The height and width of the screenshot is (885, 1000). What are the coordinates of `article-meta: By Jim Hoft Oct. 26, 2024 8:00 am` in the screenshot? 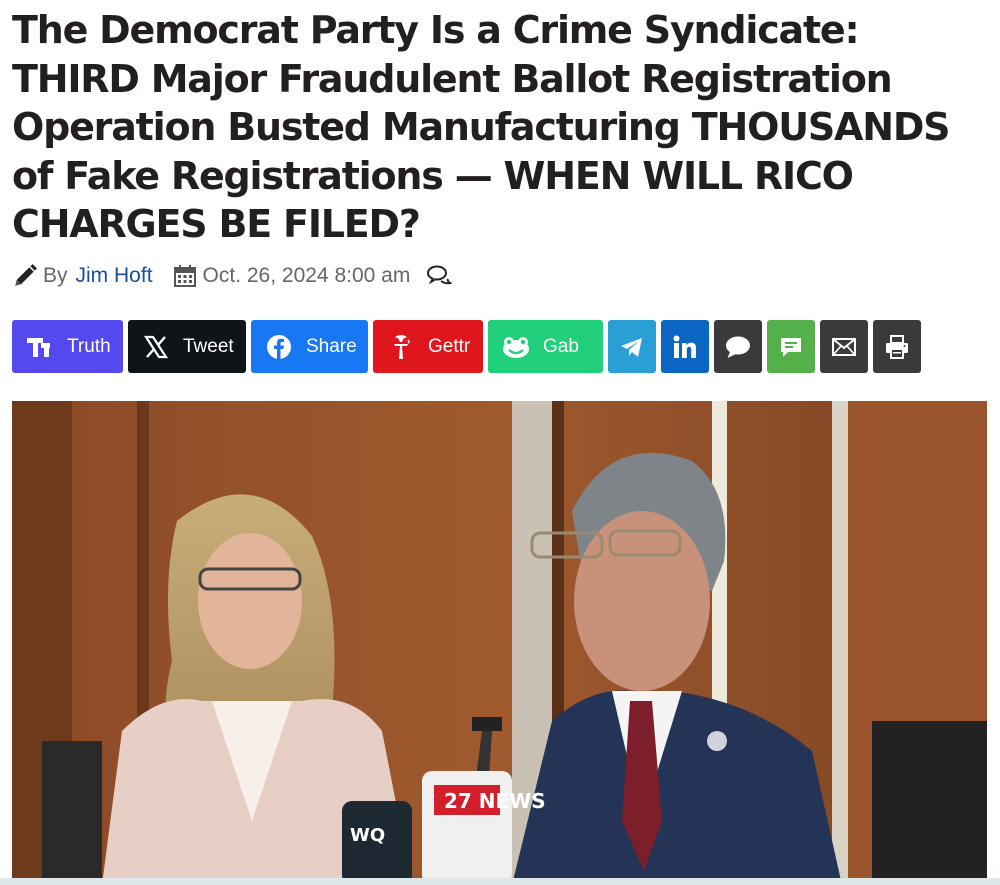 It's located at (462, 276).